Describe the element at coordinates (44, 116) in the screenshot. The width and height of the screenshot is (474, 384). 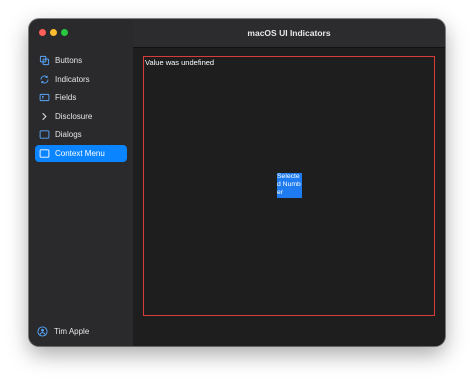
I see `chevron-right-icon` at that location.